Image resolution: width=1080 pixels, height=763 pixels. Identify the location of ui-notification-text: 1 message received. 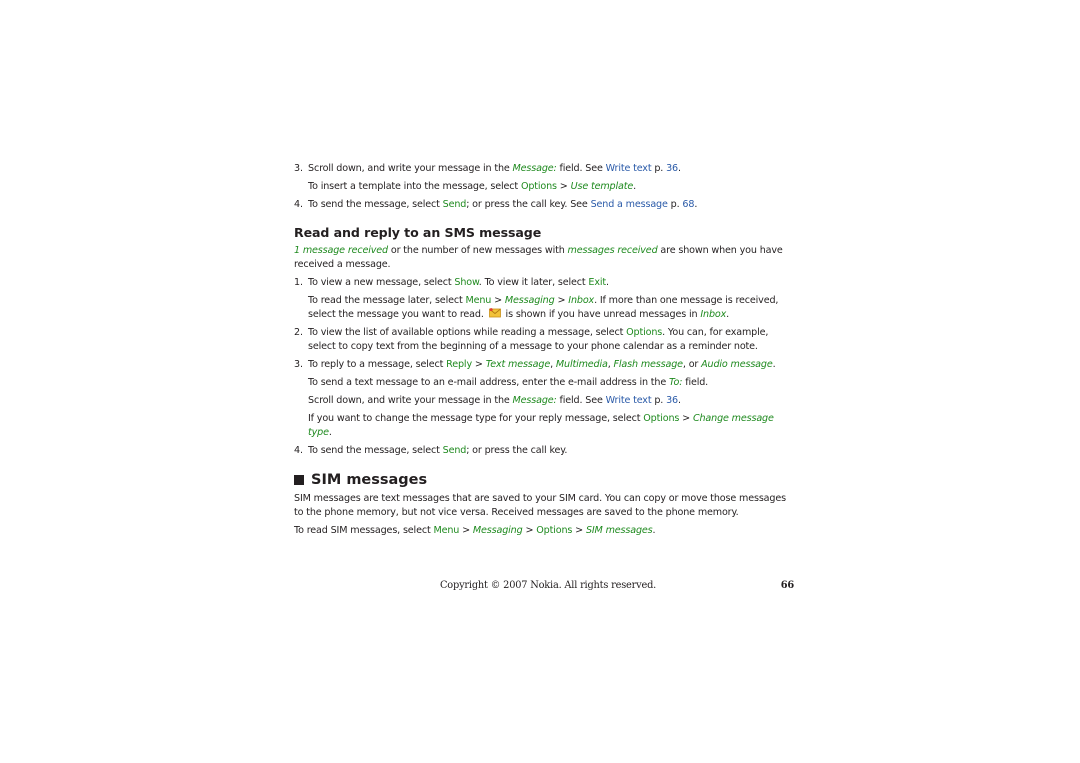
(341, 250).